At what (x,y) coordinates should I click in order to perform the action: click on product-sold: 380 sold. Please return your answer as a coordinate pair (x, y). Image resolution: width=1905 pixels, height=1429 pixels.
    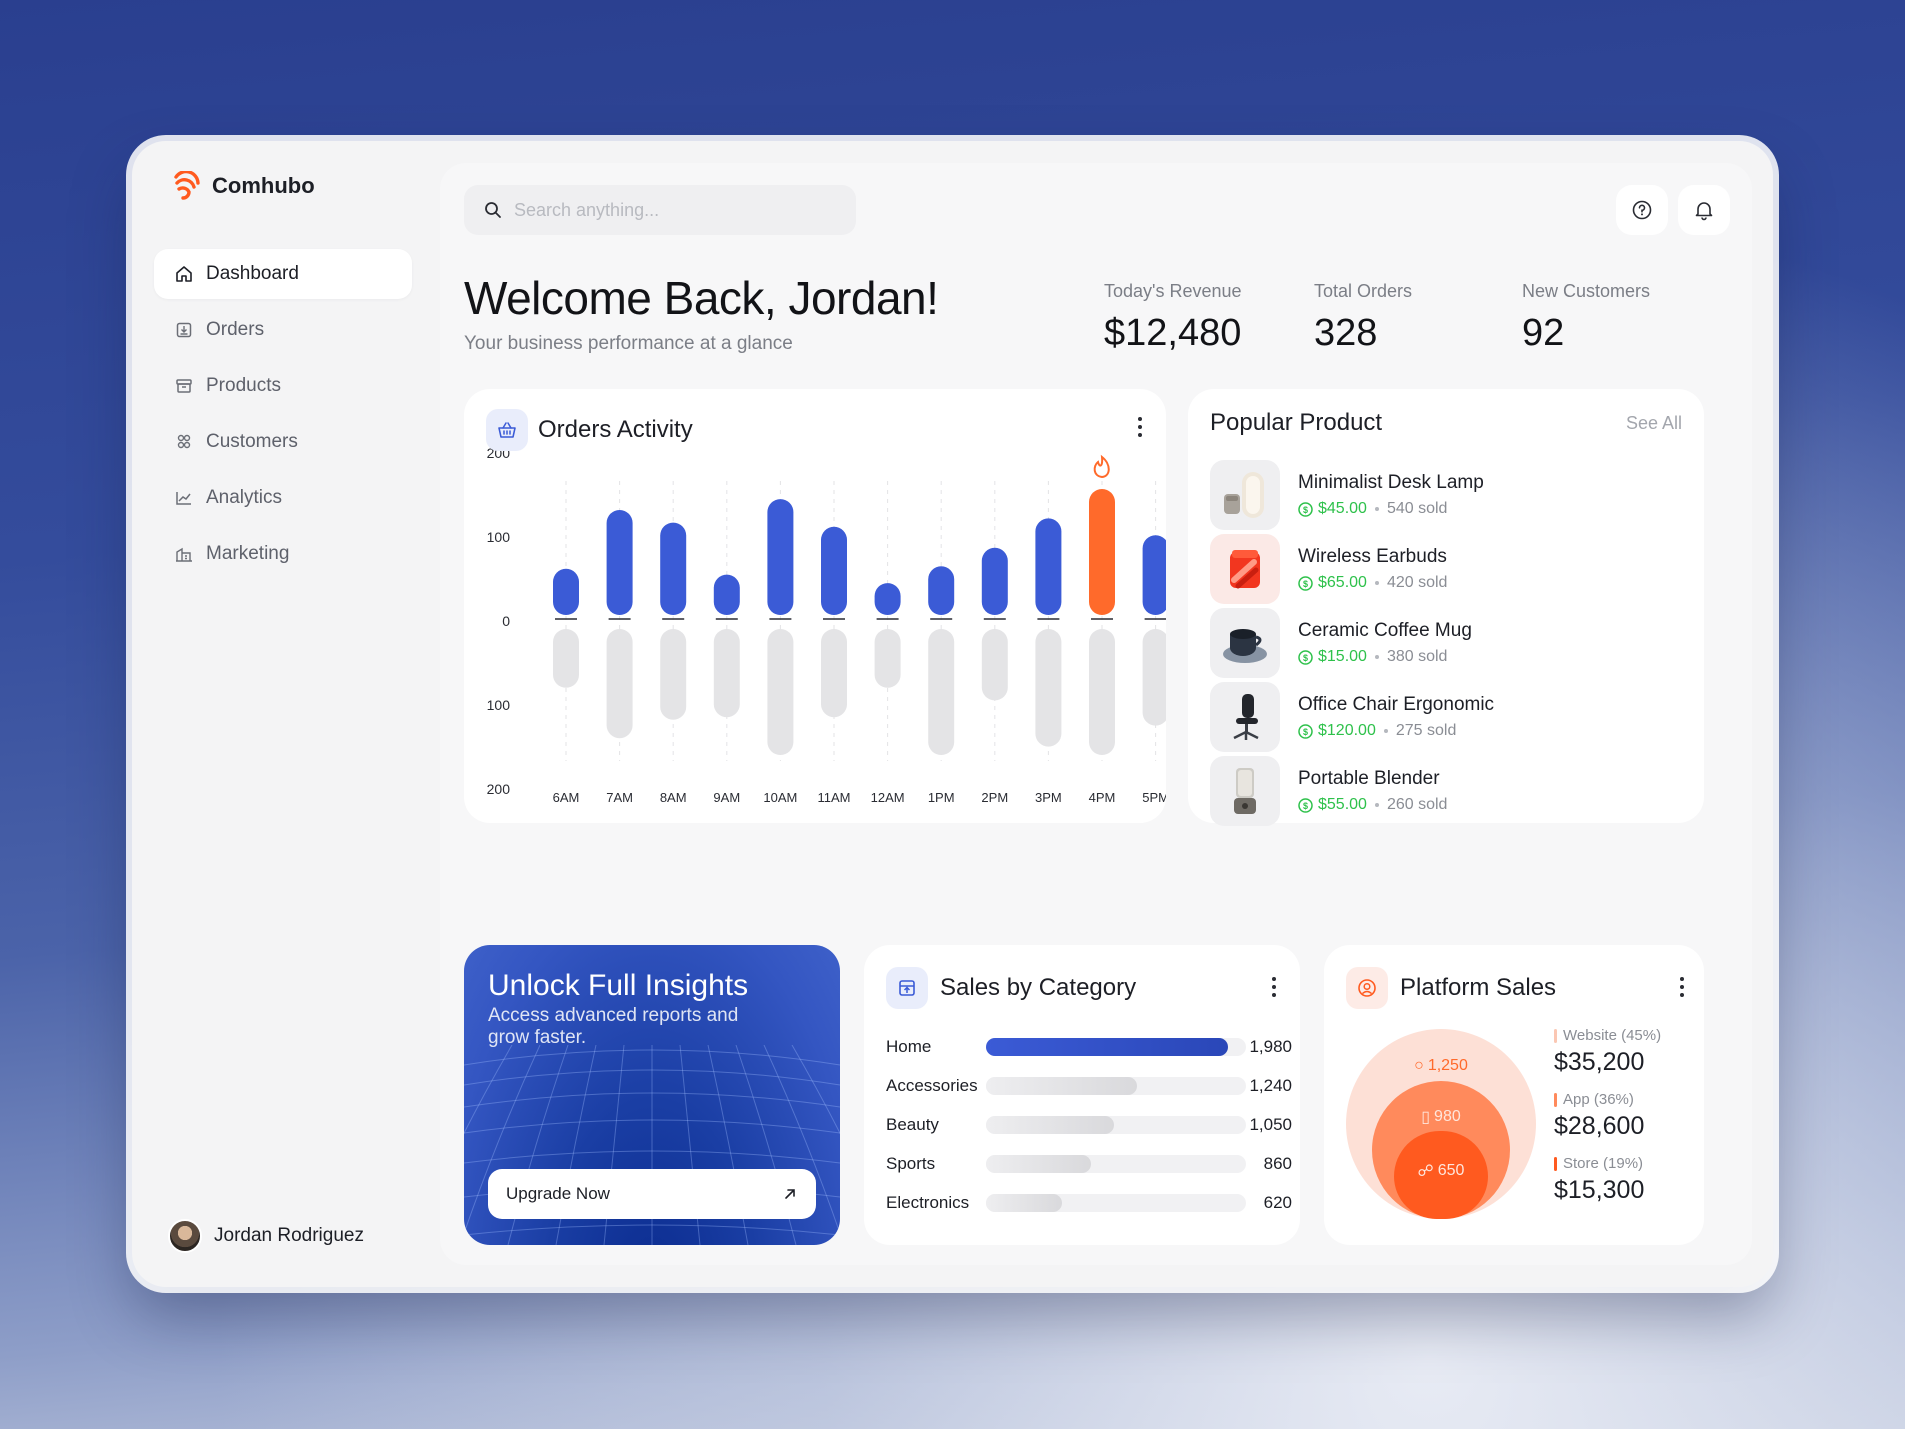
    Looking at the image, I should click on (1417, 656).